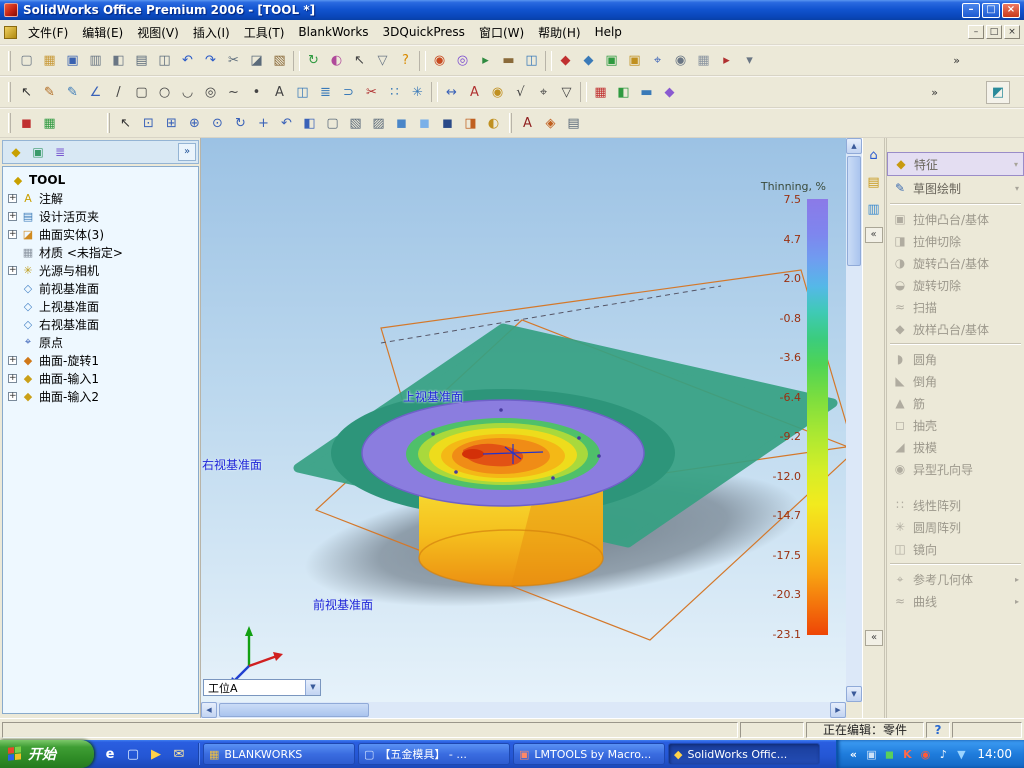 The image size is (1024, 768). What do you see at coordinates (955, 219) in the screenshot?
I see `extruded-boss-base: ▣ 拉伸凸台/基体` at bounding box center [955, 219].